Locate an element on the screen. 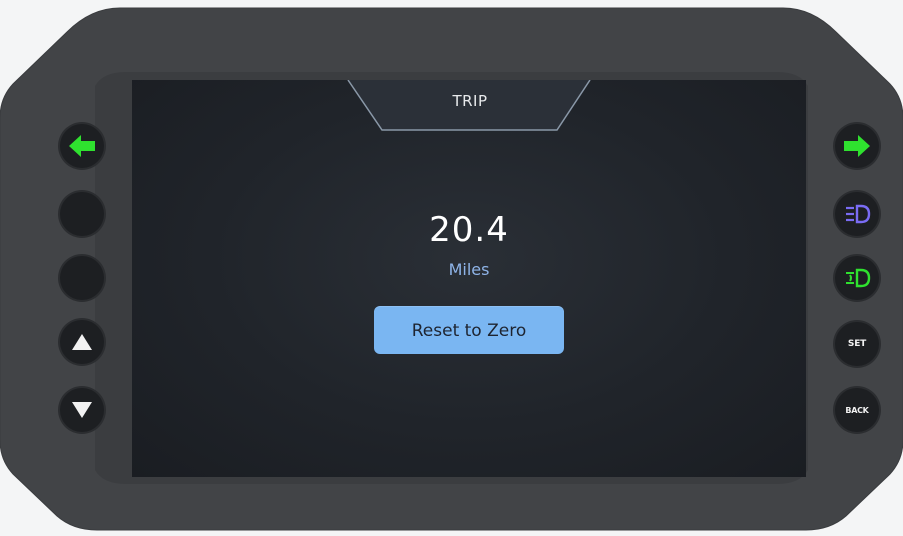 The height and width of the screenshot is (536, 903). right-turn-button is located at coordinates (857, 146).